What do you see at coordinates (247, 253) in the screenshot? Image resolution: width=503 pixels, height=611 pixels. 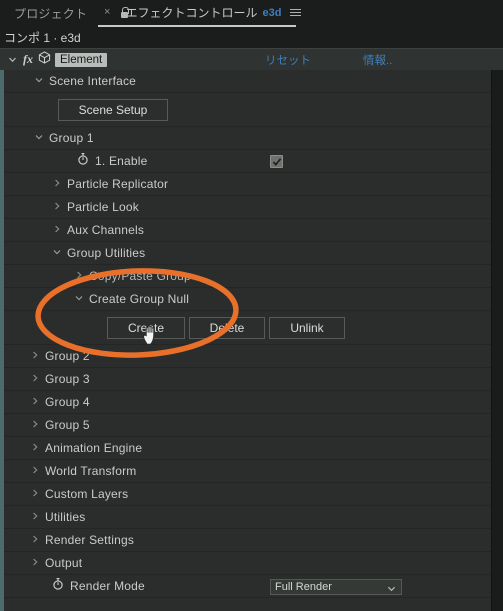 I see `tree-row-group-utilities: Group Utilities` at bounding box center [247, 253].